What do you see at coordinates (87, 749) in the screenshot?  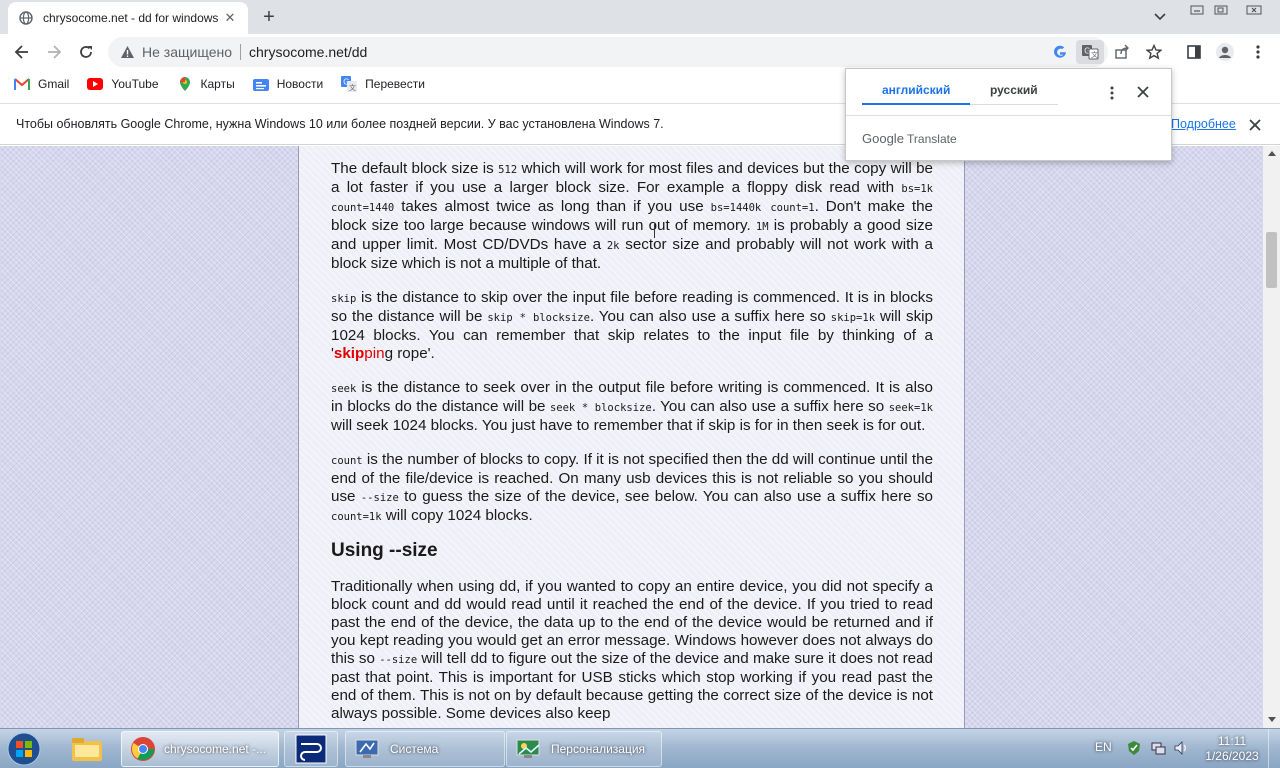 I see `explorer-taskbar-icon` at bounding box center [87, 749].